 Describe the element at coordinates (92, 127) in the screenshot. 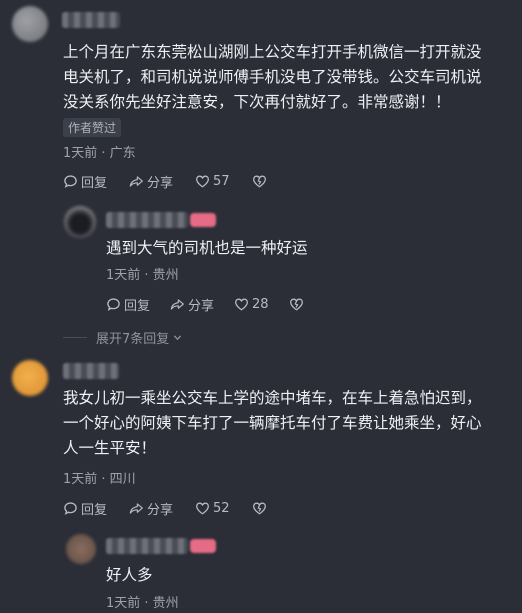

I see `author-liked-badge: 作者赞过` at that location.